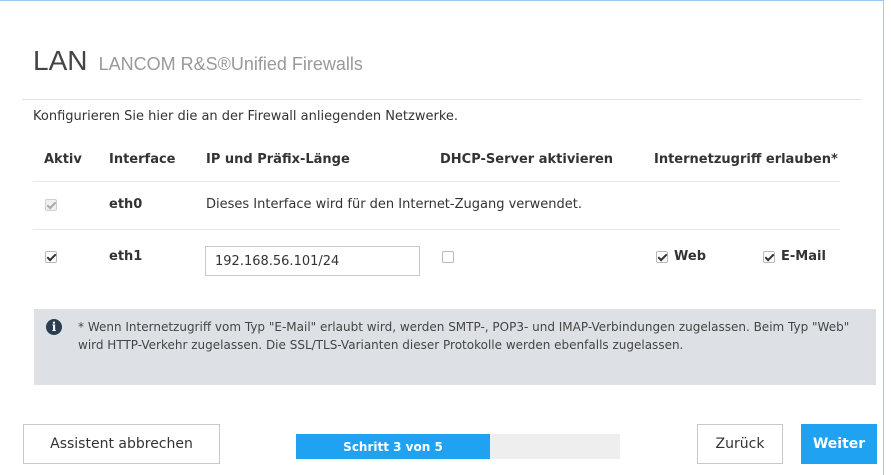  Describe the element at coordinates (126, 256) in the screenshot. I see `eth1-interface-name: eth1` at that location.